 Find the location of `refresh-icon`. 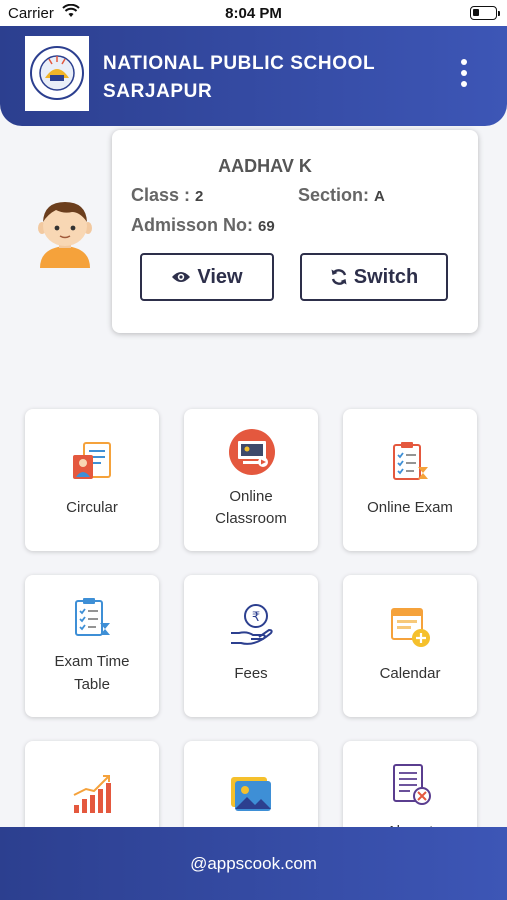

refresh-icon is located at coordinates (339, 277).